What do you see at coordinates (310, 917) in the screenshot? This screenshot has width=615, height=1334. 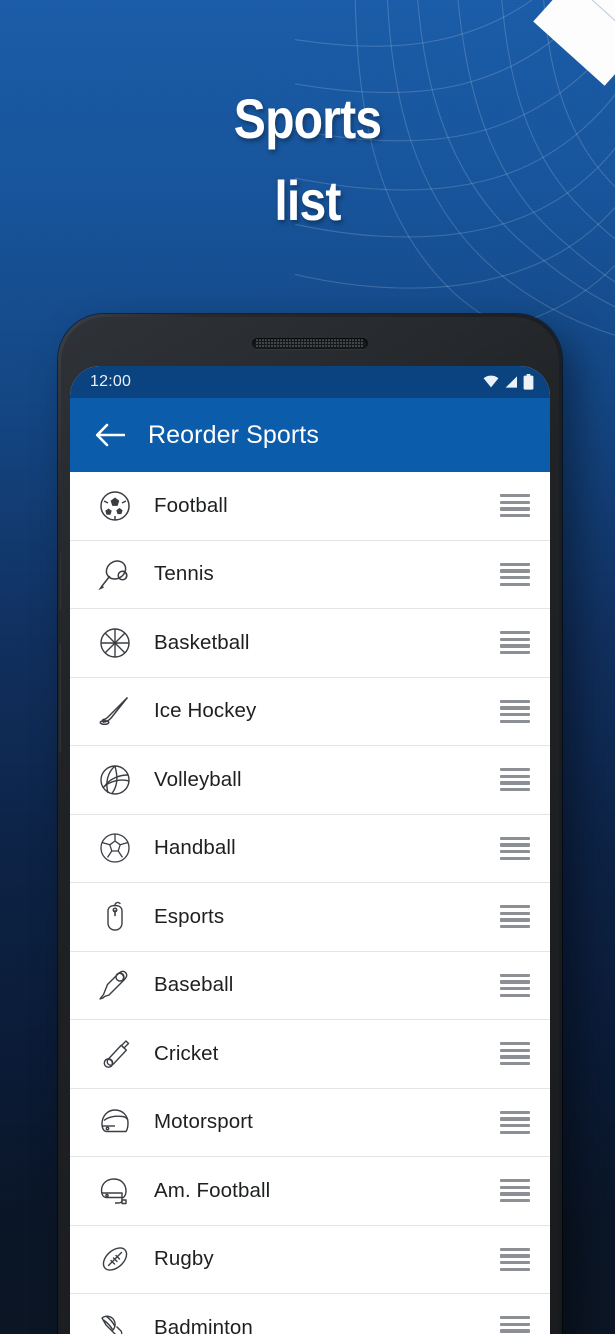 I see `list-item-esports: Esports` at bounding box center [310, 917].